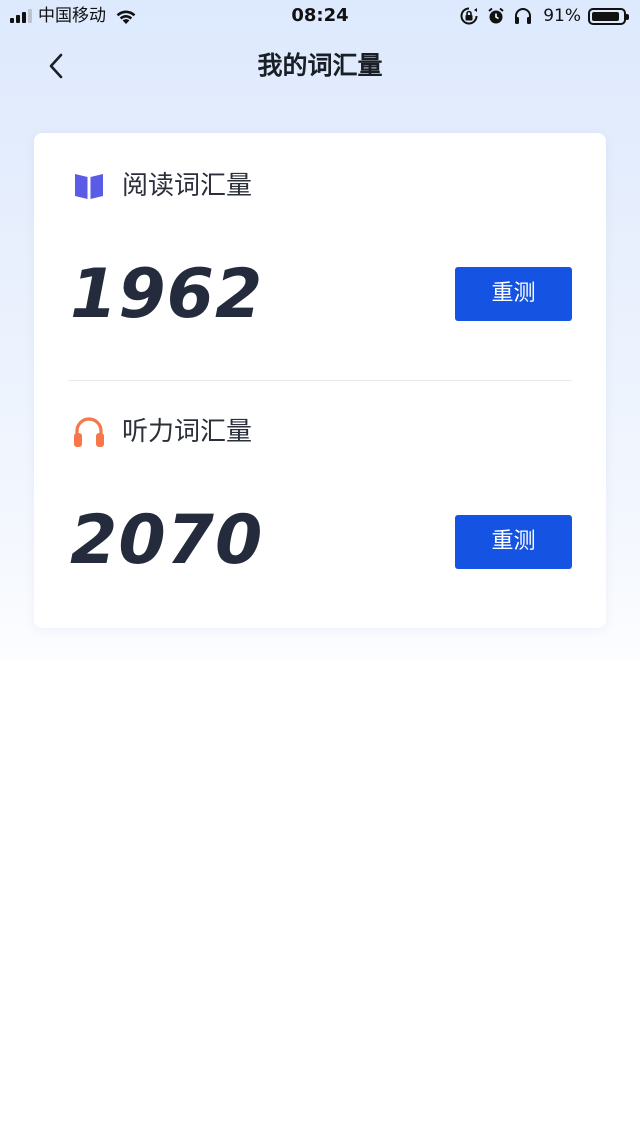 This screenshot has height=1137, width=640. What do you see at coordinates (562, 16) in the screenshot?
I see `battery-percent: 91%` at bounding box center [562, 16].